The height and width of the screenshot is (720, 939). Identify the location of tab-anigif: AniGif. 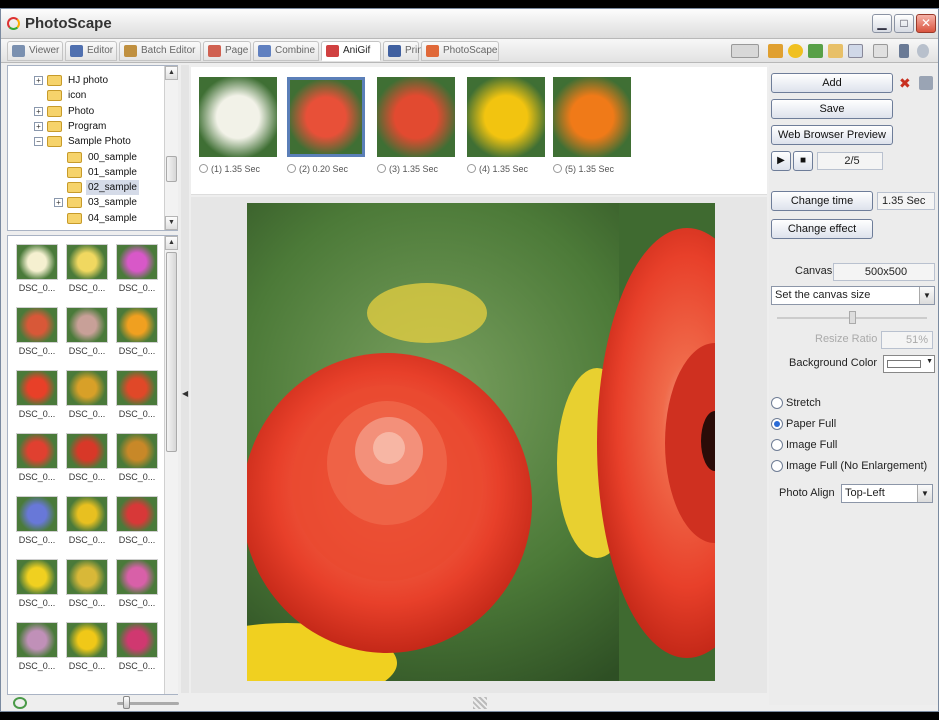
(351, 51).